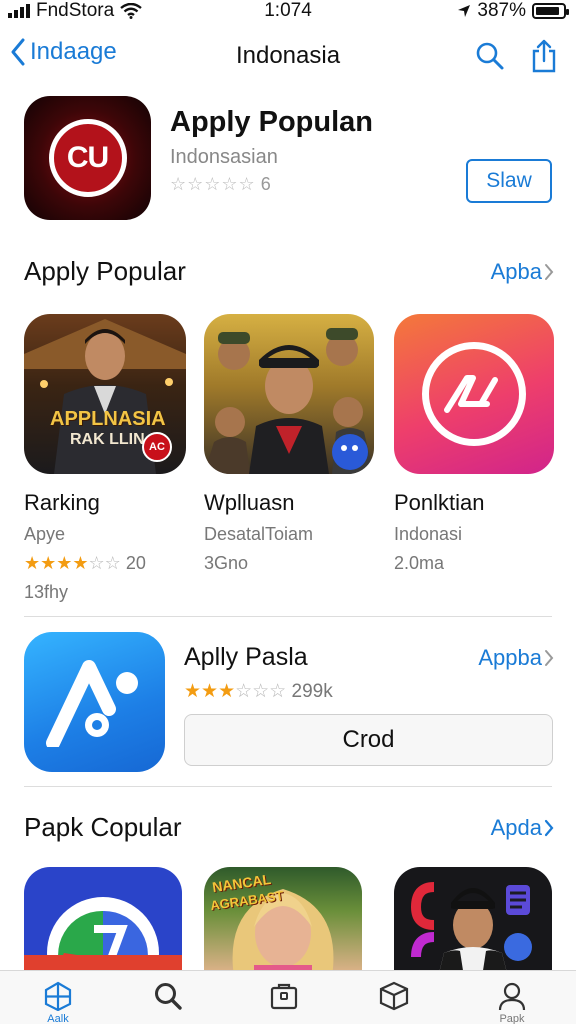 This screenshot has height=1024, width=576. I want to click on tab-label: Papk, so click(512, 1018).